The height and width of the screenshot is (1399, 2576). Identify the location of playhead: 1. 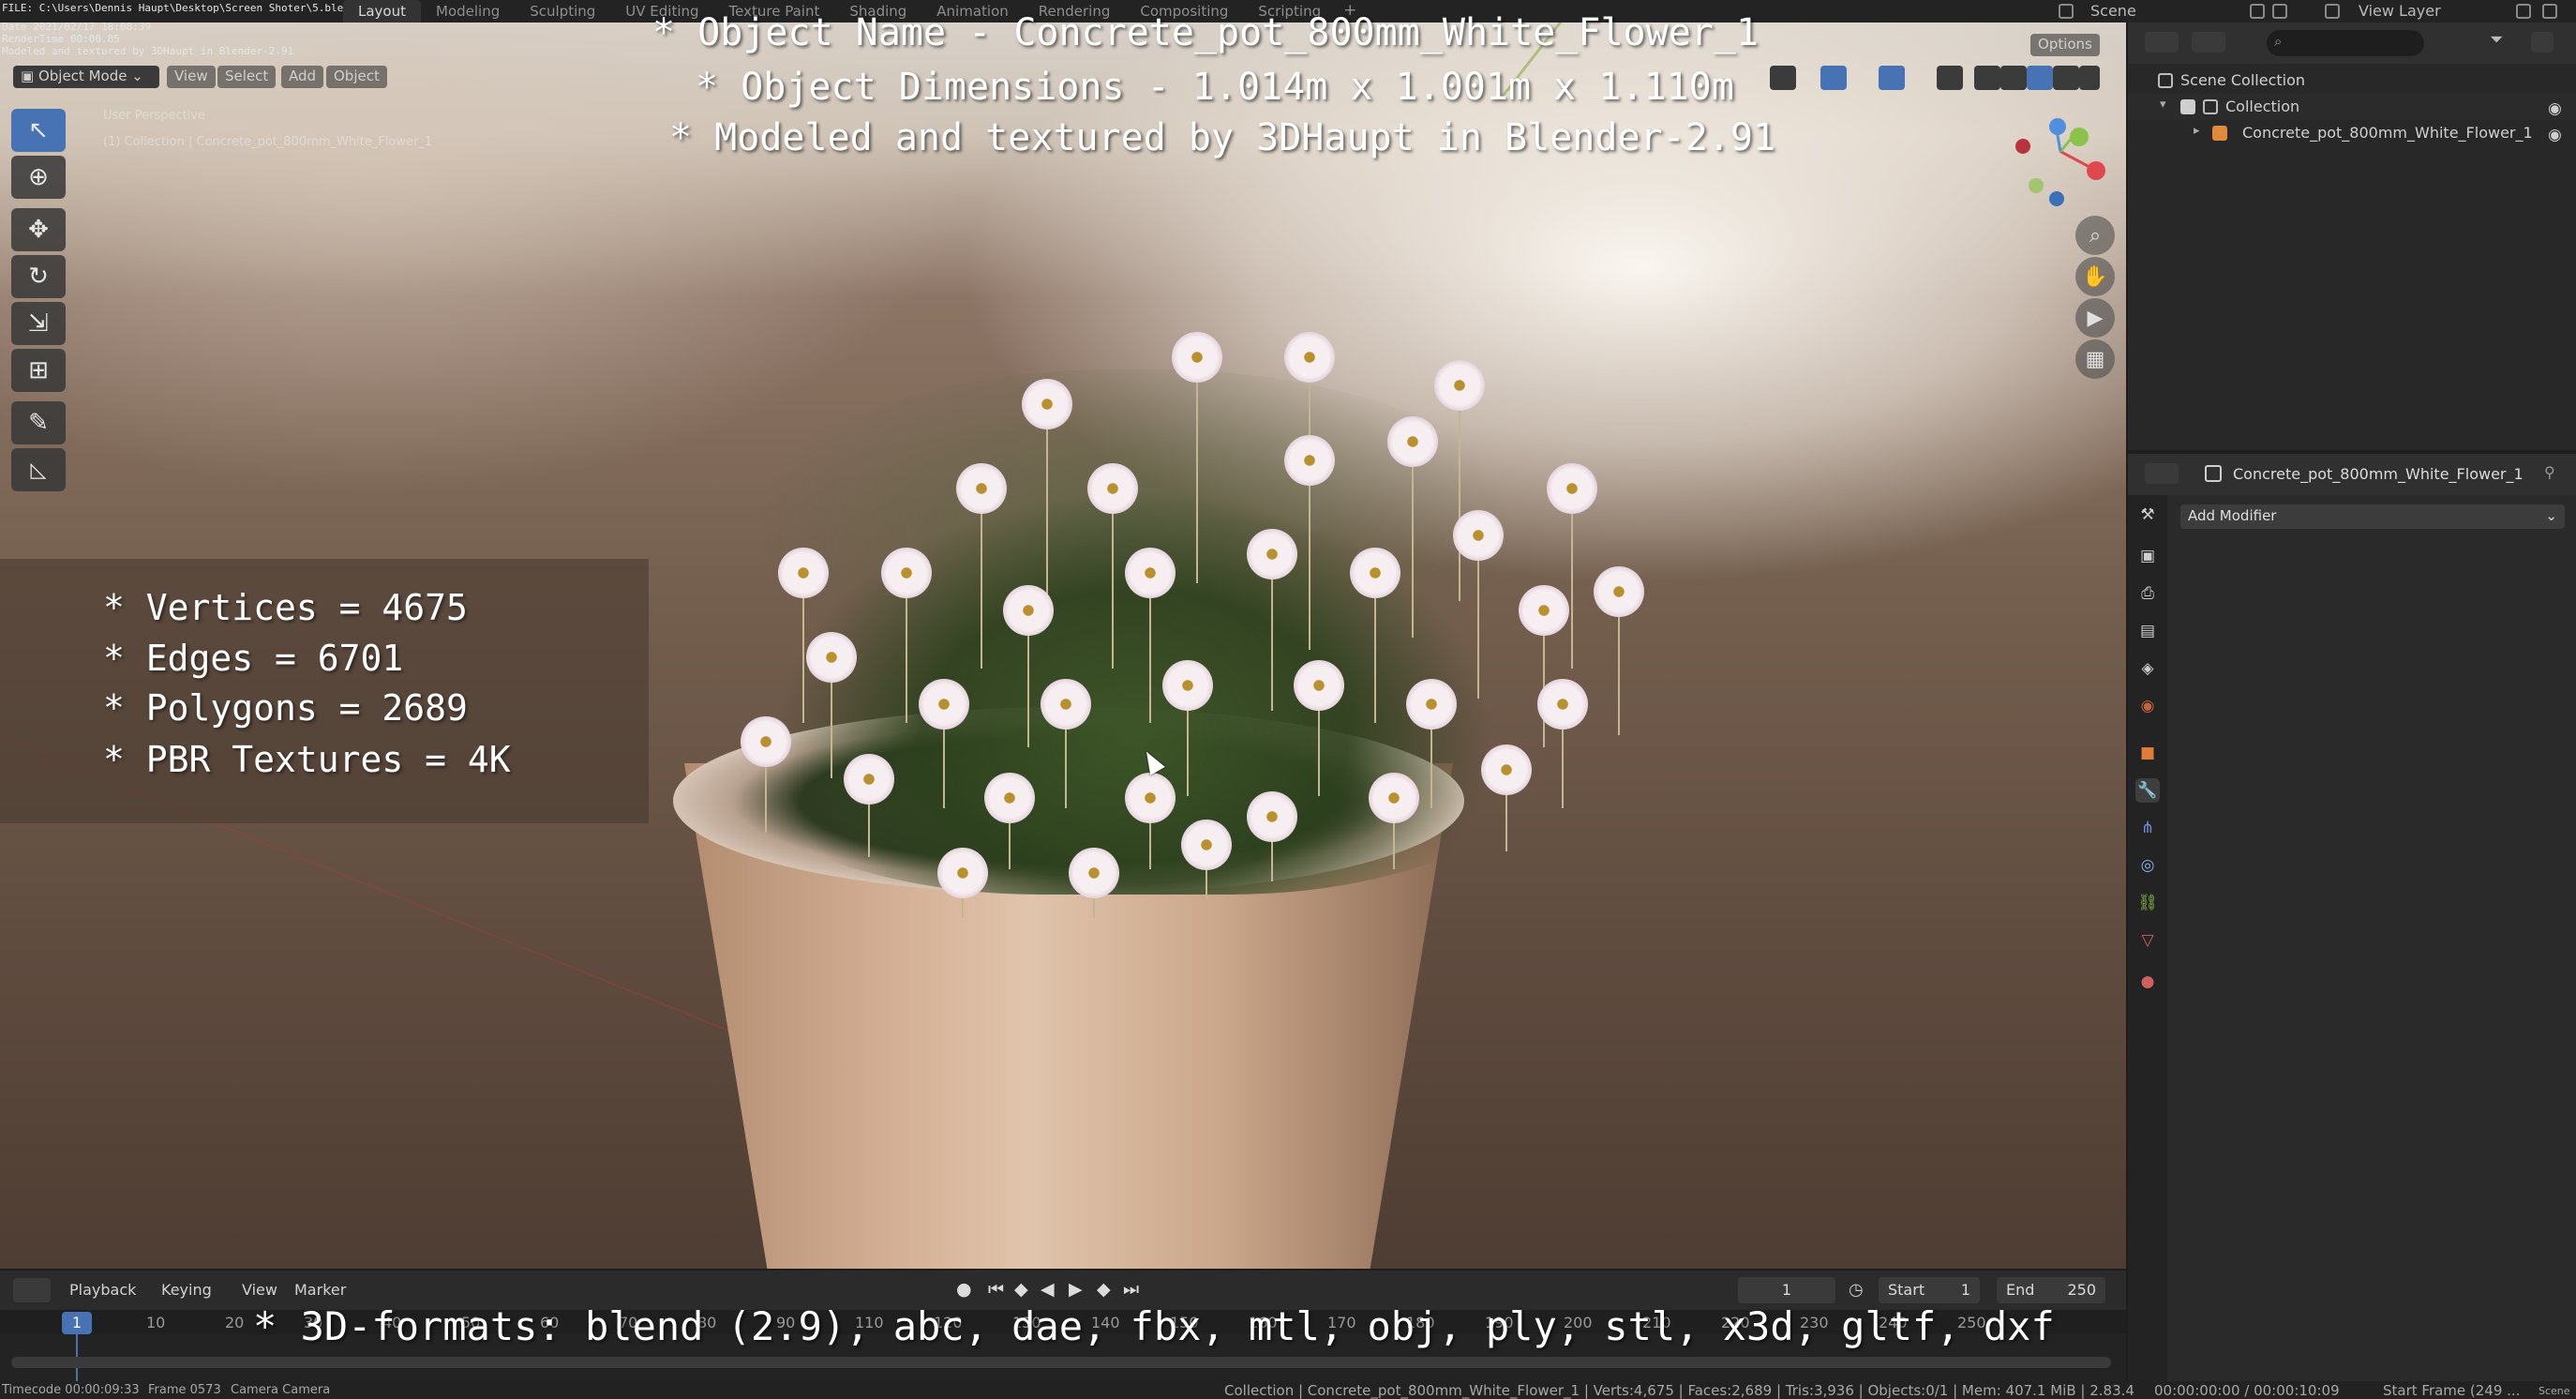
(77, 1323).